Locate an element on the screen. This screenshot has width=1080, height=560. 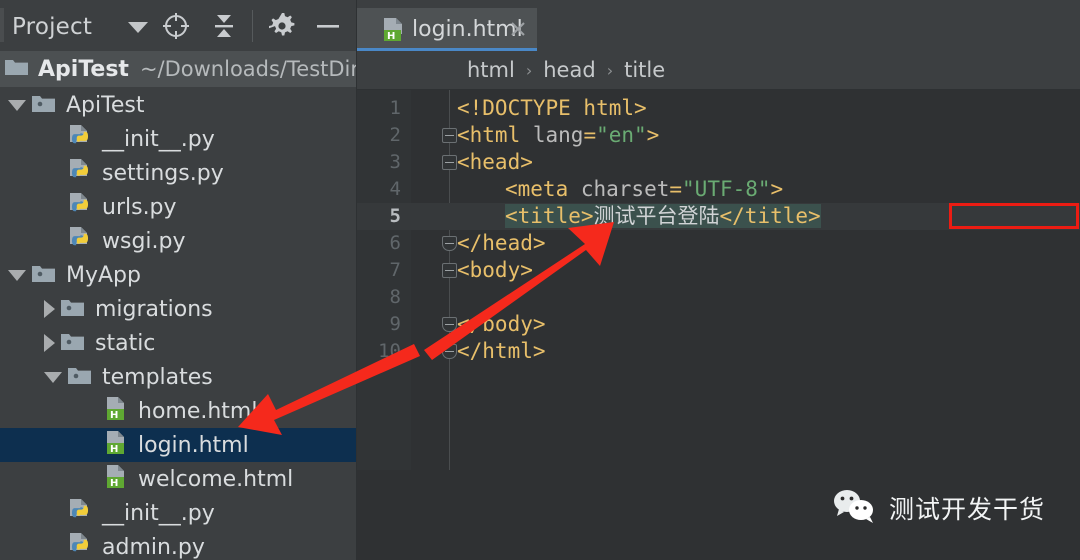
line-number: 10 is located at coordinates (389, 351).